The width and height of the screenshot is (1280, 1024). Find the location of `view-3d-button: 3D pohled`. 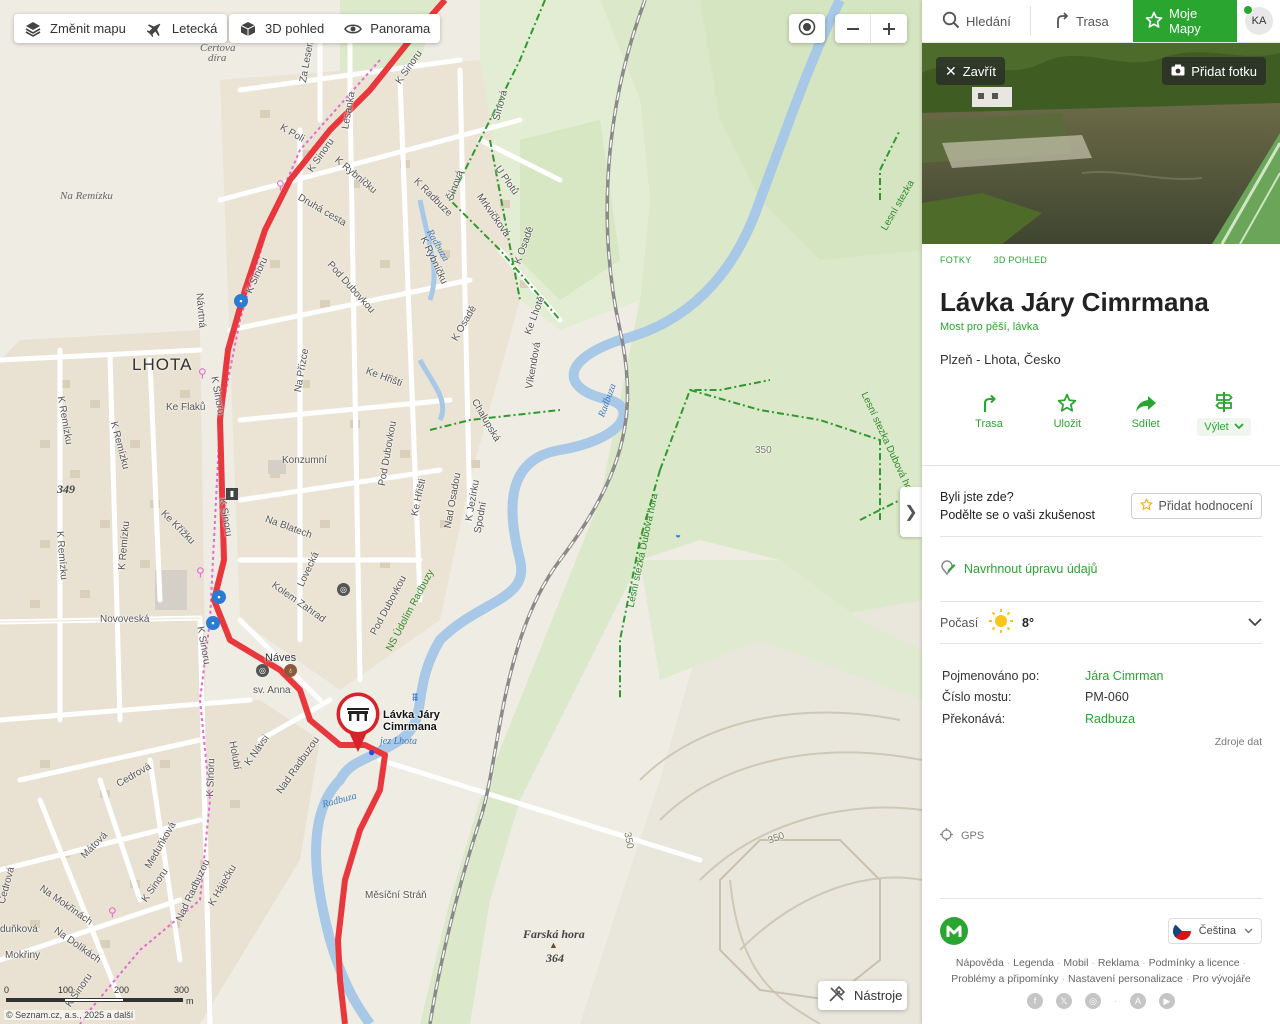

view-3d-button: 3D pohled is located at coordinates (281, 28).